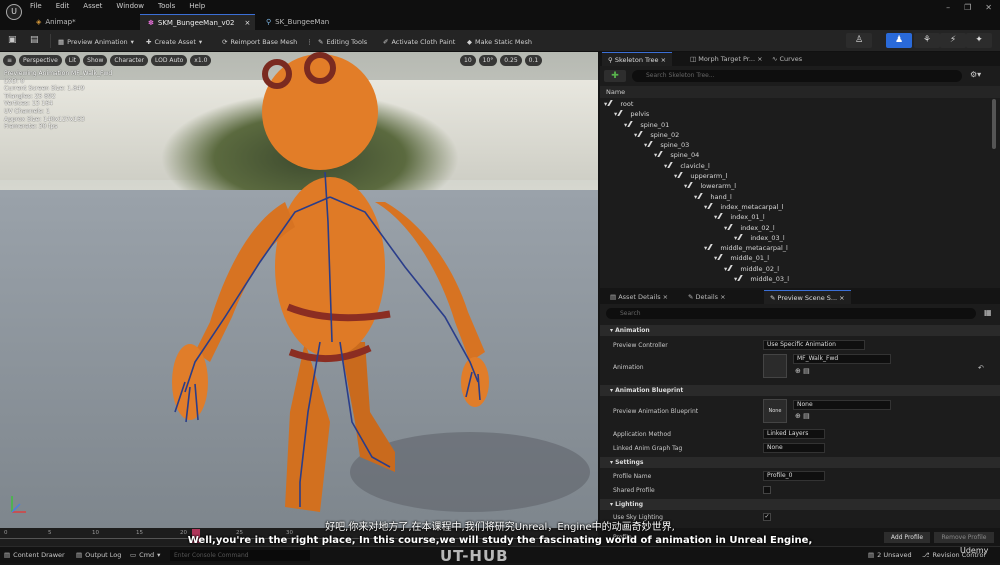  What do you see at coordinates (632, 476) in the screenshot?
I see `profile-name-label: Profile Name` at bounding box center [632, 476].